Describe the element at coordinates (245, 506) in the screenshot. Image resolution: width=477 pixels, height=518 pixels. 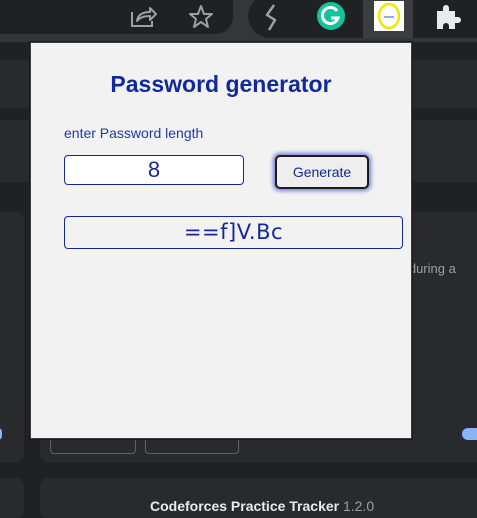
I see `background-card-name: Codeforces Practice Tracker` at that location.